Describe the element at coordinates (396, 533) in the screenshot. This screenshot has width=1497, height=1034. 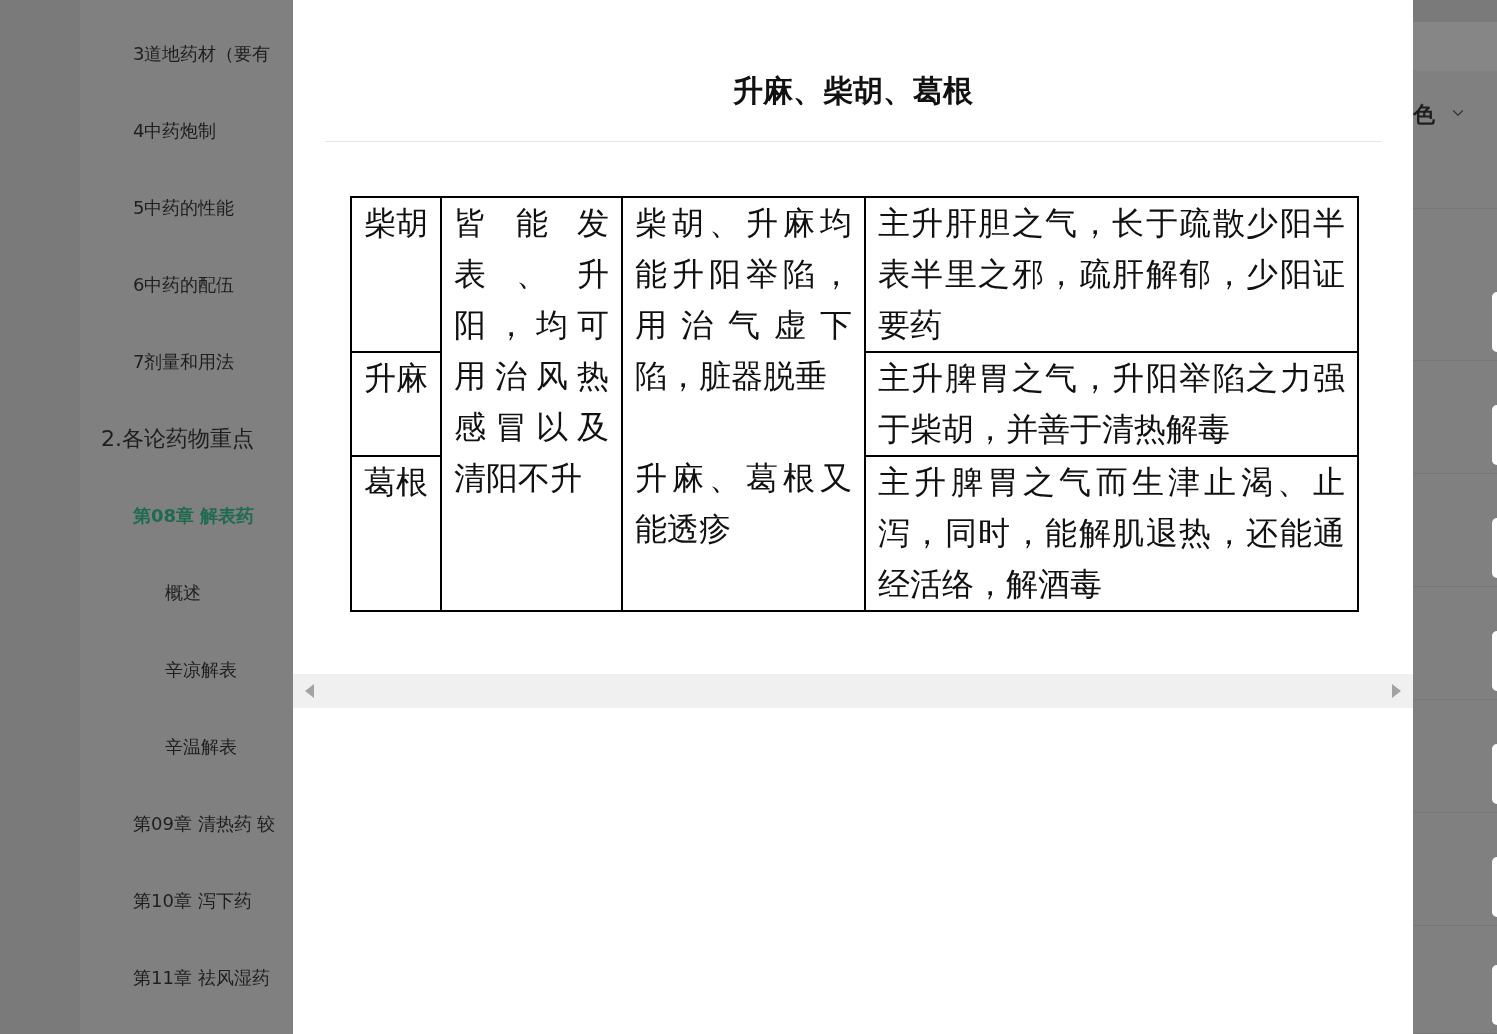
I see `table-cell: 葛根` at that location.